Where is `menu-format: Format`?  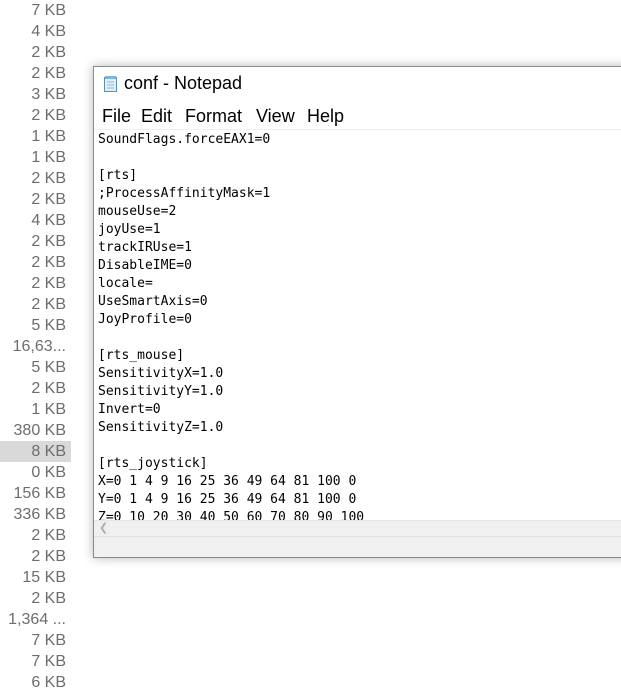 menu-format: Format is located at coordinates (213, 116).